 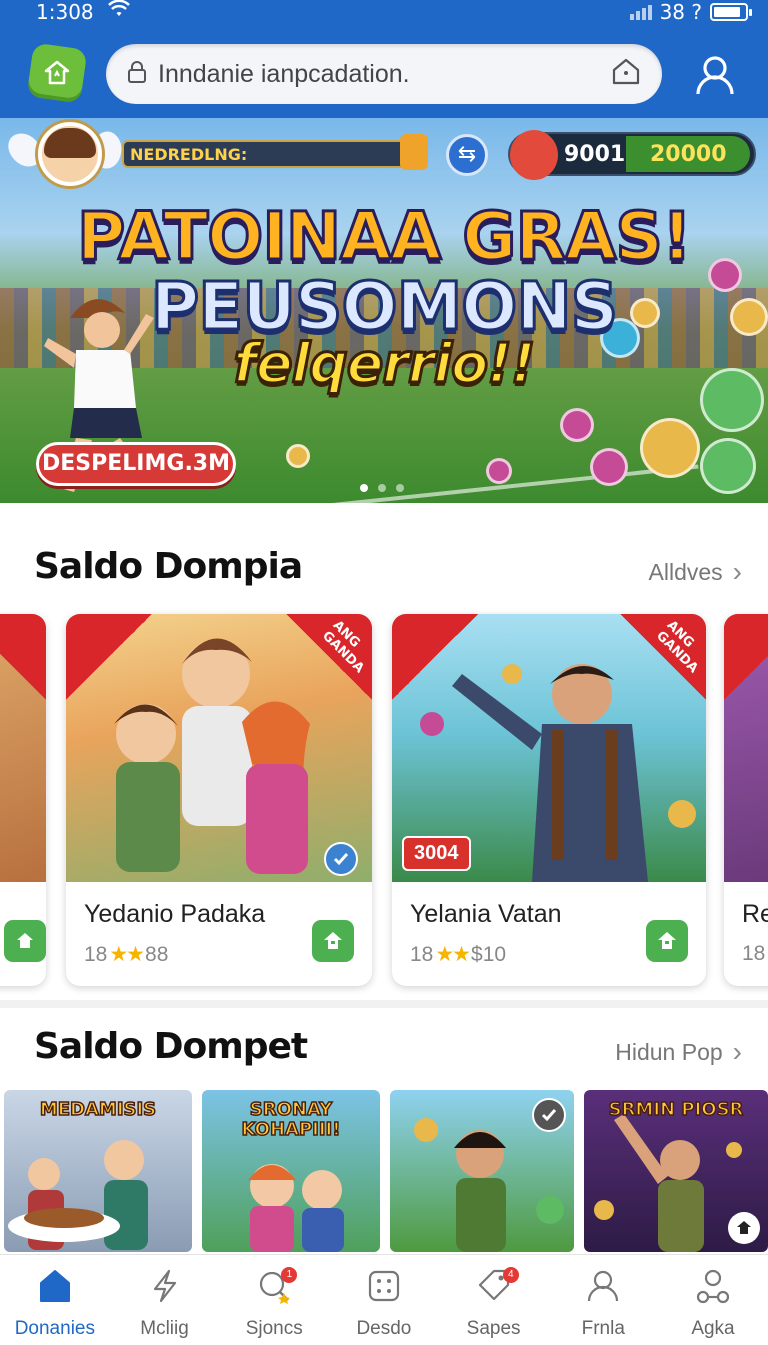 What do you see at coordinates (291, 1120) in the screenshot?
I see `tile-title: SRONAY KOHAPIII!` at bounding box center [291, 1120].